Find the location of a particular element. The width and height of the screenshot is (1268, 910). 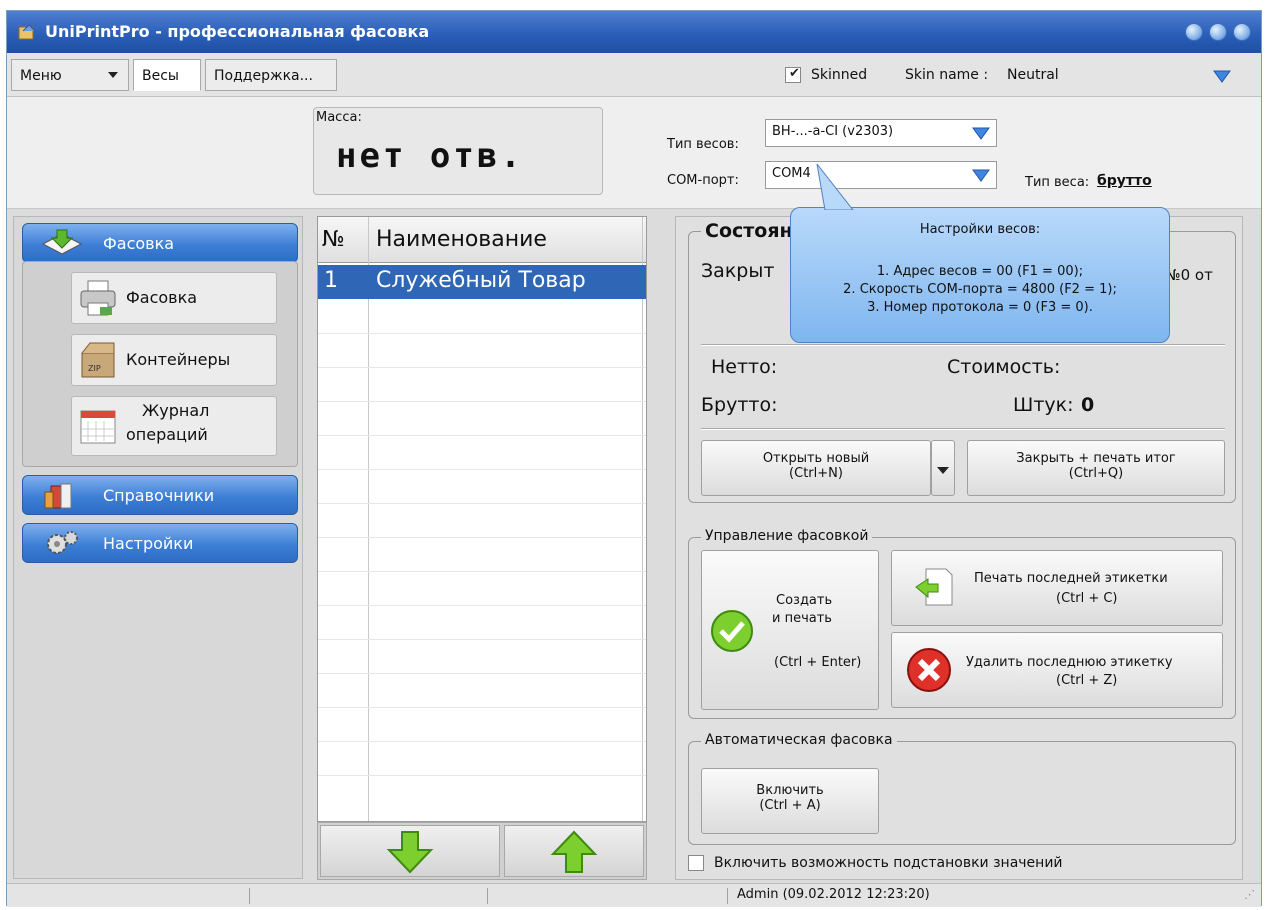

menu-label: Меню is located at coordinates (41, 76).